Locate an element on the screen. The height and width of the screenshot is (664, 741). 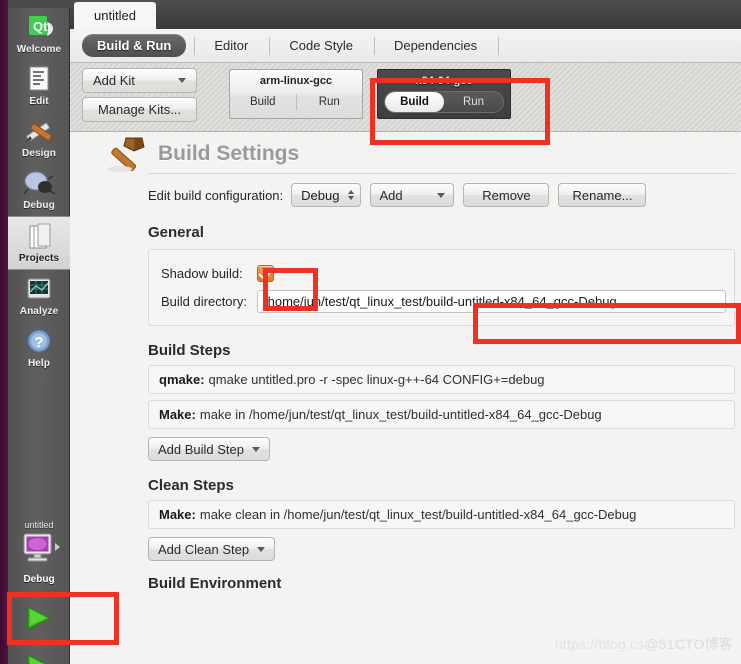
build-configuration-select: Debug is located at coordinates (326, 195).